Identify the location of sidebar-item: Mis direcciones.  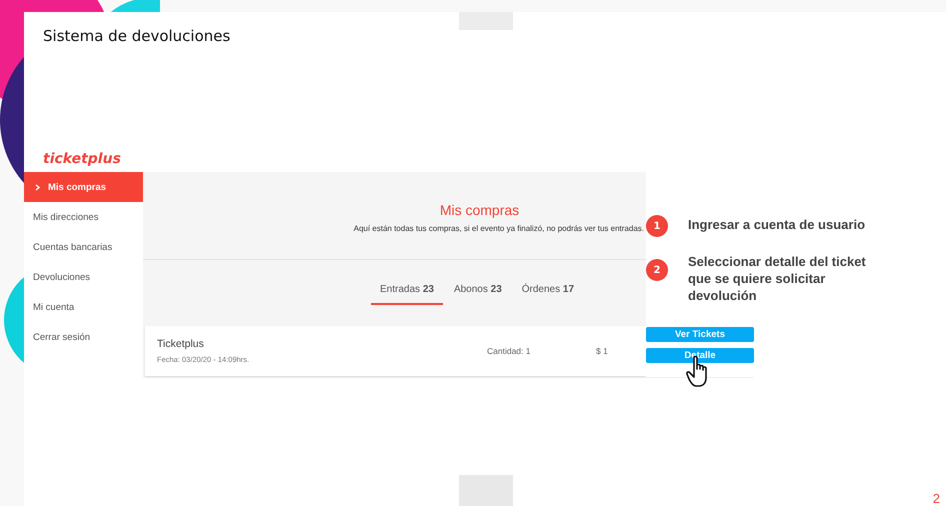
(61, 217).